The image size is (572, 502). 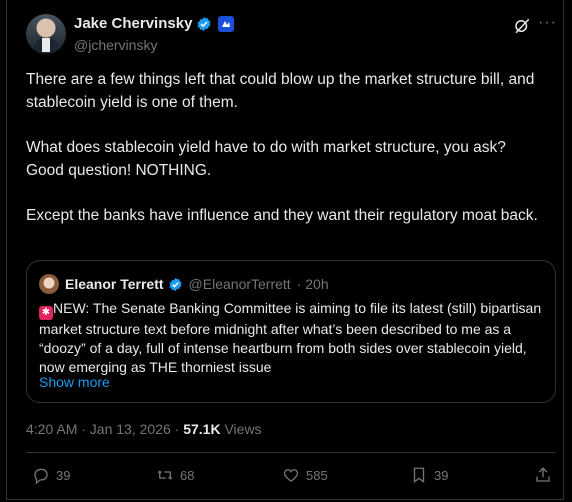 I want to click on author-avatar, so click(x=46, y=34).